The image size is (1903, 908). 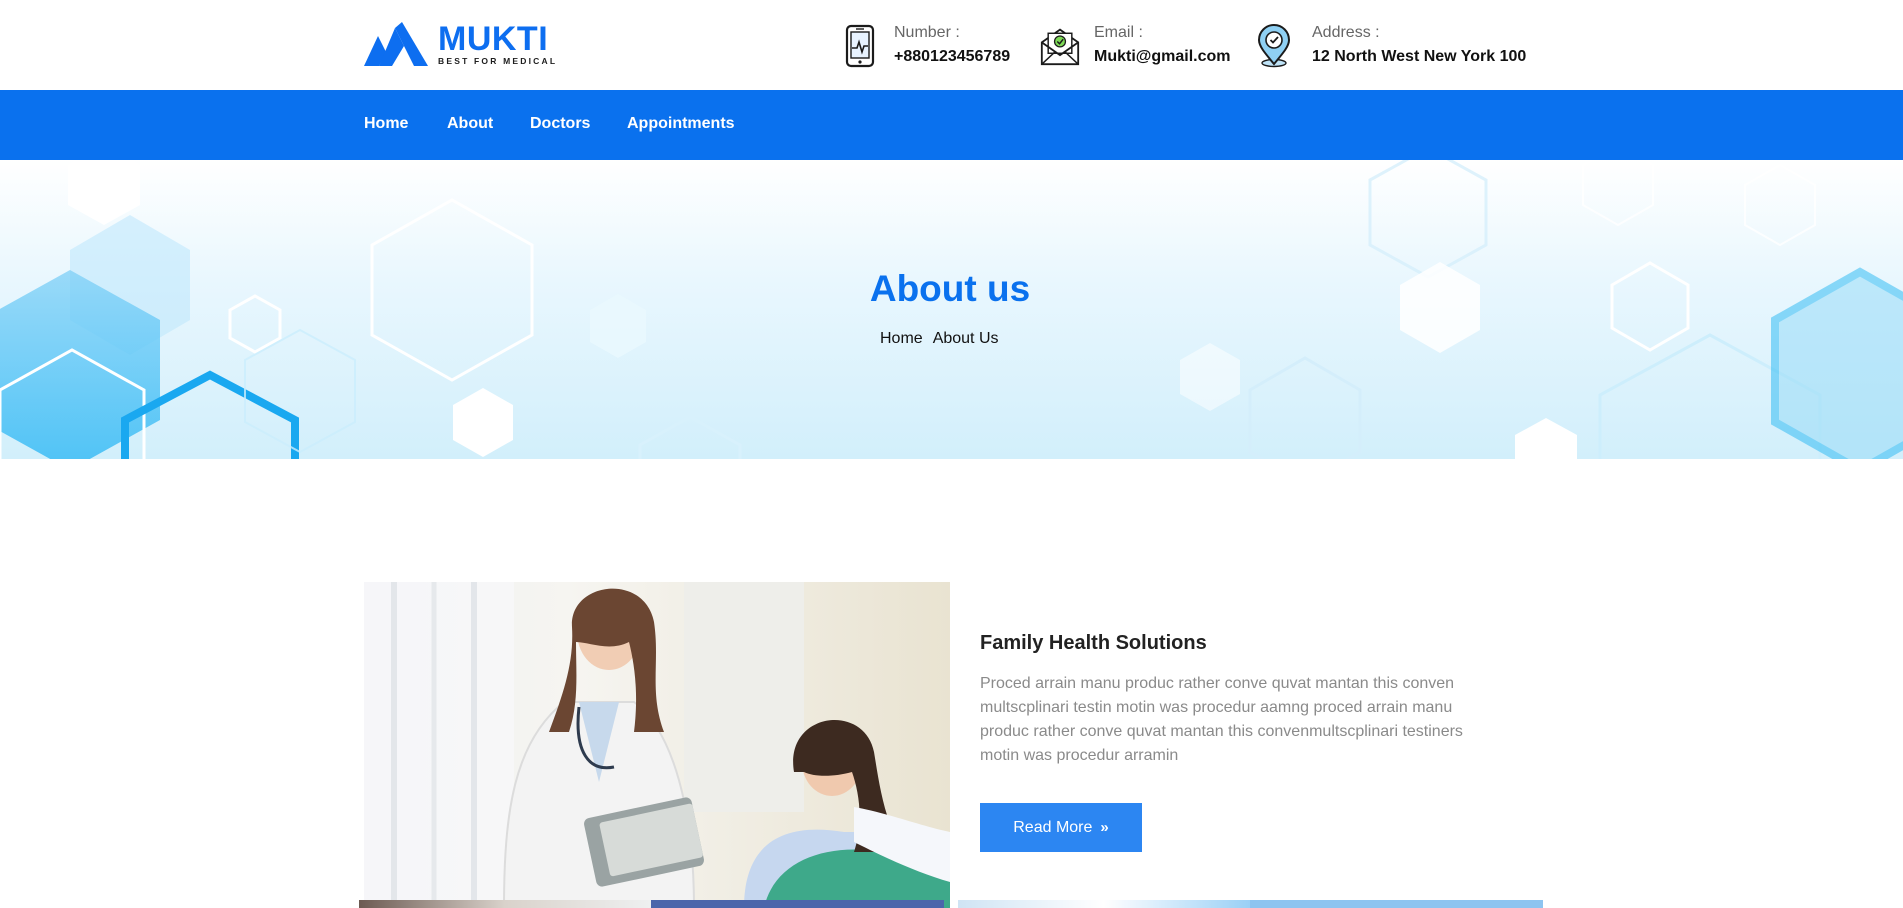 I want to click on brand-logo: MUKTI BEST FOR MEDICAL, so click(x=460, y=44).